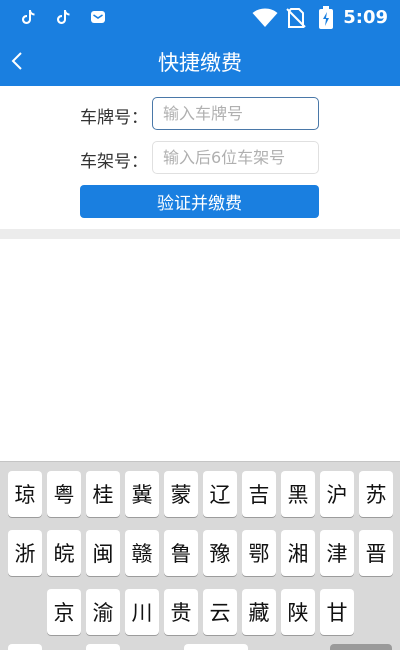 The image size is (400, 650). I want to click on key-yue: 粤, so click(64, 494).